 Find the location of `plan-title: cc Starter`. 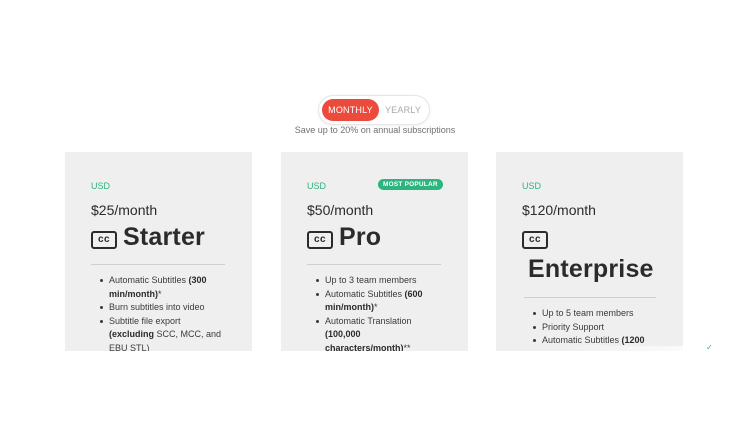

plan-title: cc Starter is located at coordinates (148, 237).